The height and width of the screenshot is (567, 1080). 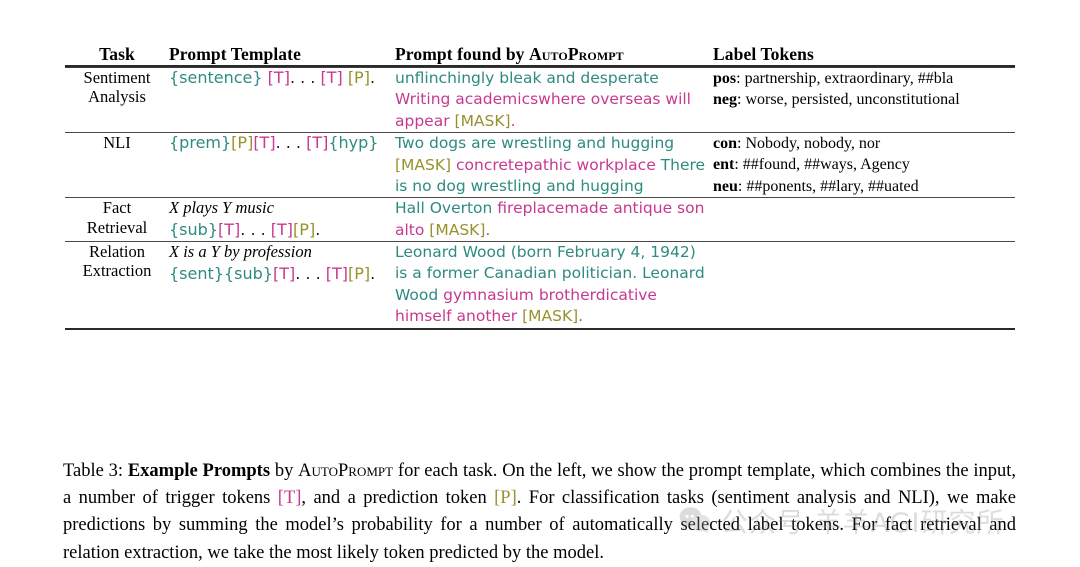 What do you see at coordinates (196, 273) in the screenshot?
I see `context-token: {sent}` at bounding box center [196, 273].